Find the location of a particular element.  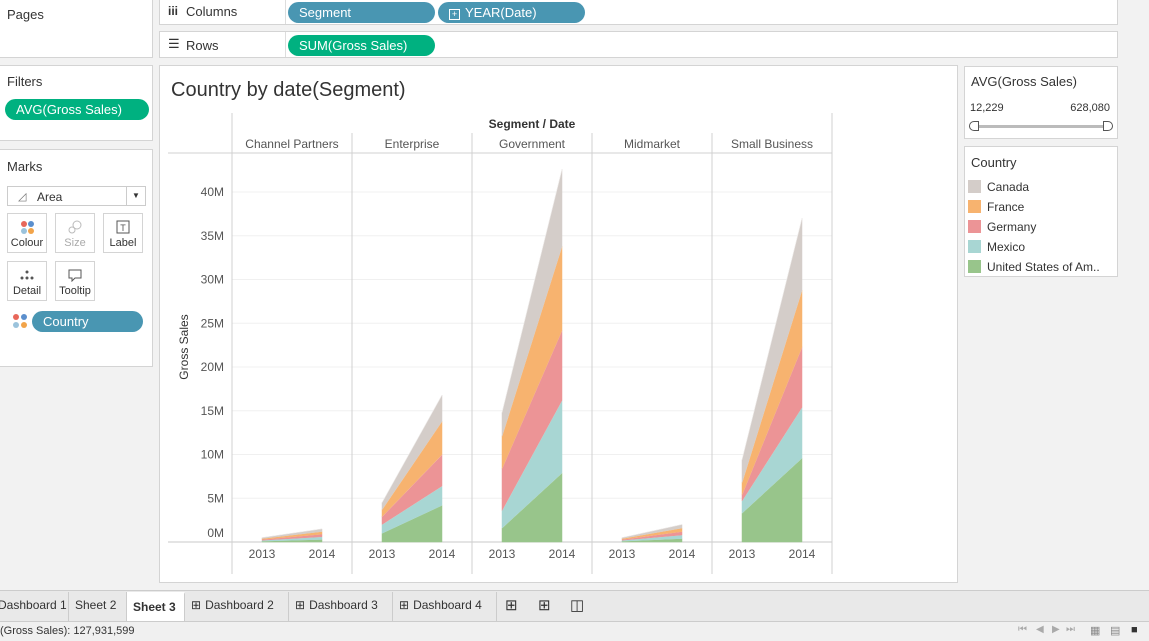

nav-first-icon: ⏮ is located at coordinates (1022, 629).